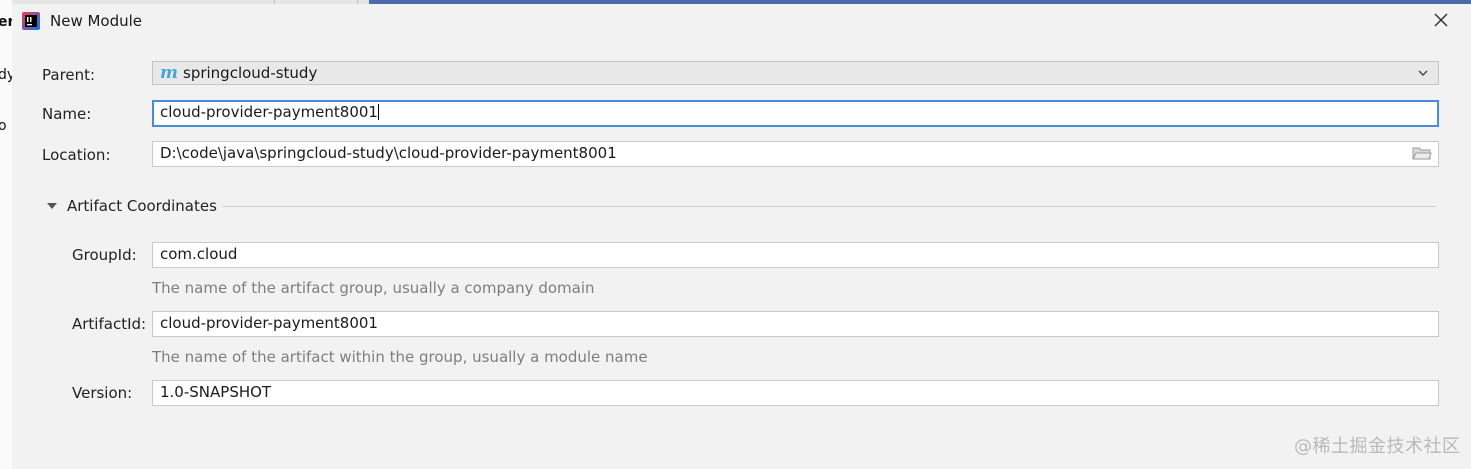 This screenshot has height=469, width=1471. What do you see at coordinates (199, 254) in the screenshot?
I see `groupid-value: com.cloud` at bounding box center [199, 254].